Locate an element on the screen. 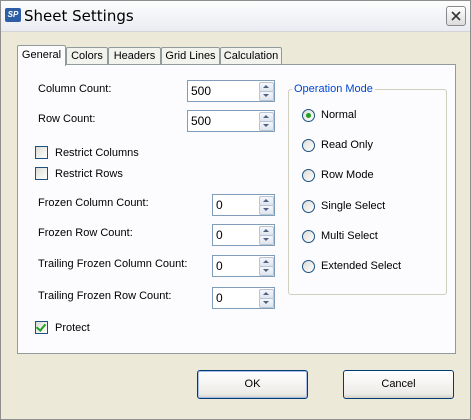  frozen-column-count-down-button is located at coordinates (266, 210).